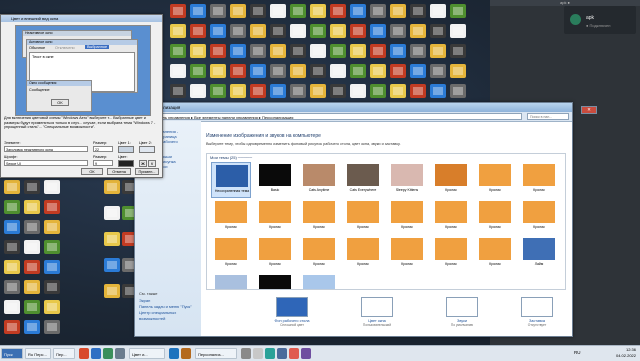 Image resolution: width=640 pixels, height=361 pixels. What do you see at coordinates (46, 163) in the screenshot?
I see `font-select: Segoe UI` at bounding box center [46, 163].